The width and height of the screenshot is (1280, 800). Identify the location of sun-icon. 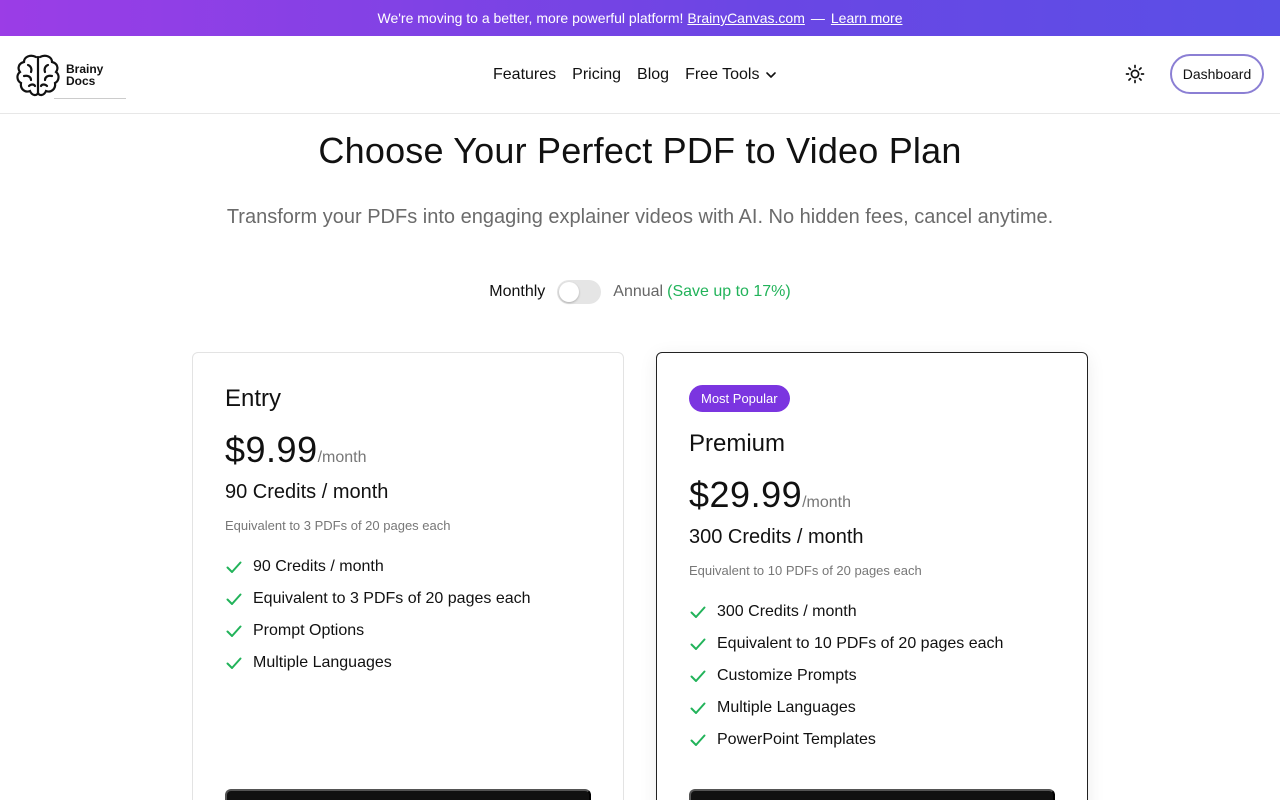
(1135, 74).